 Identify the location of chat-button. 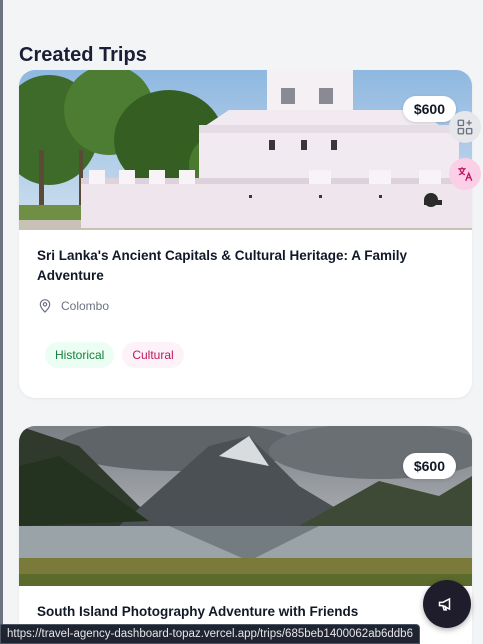
(447, 604).